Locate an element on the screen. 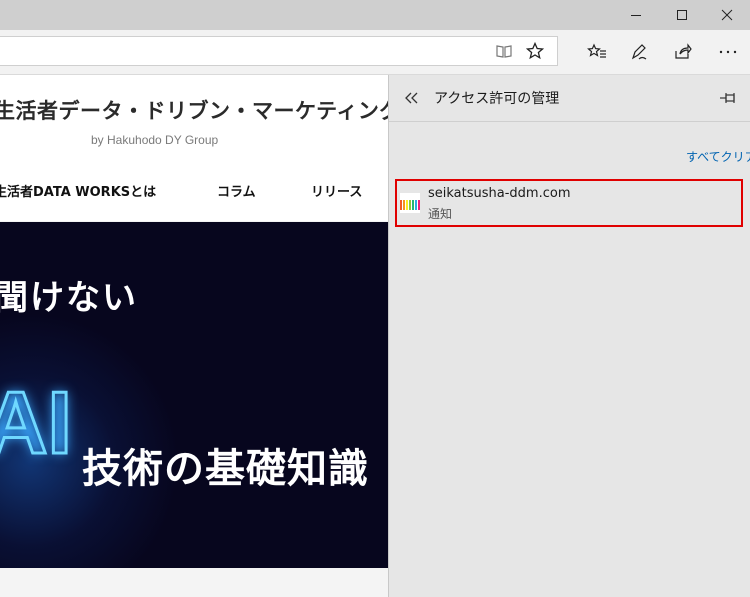 Image resolution: width=750 pixels, height=597 pixels. double-chevron-left-icon is located at coordinates (411, 98).